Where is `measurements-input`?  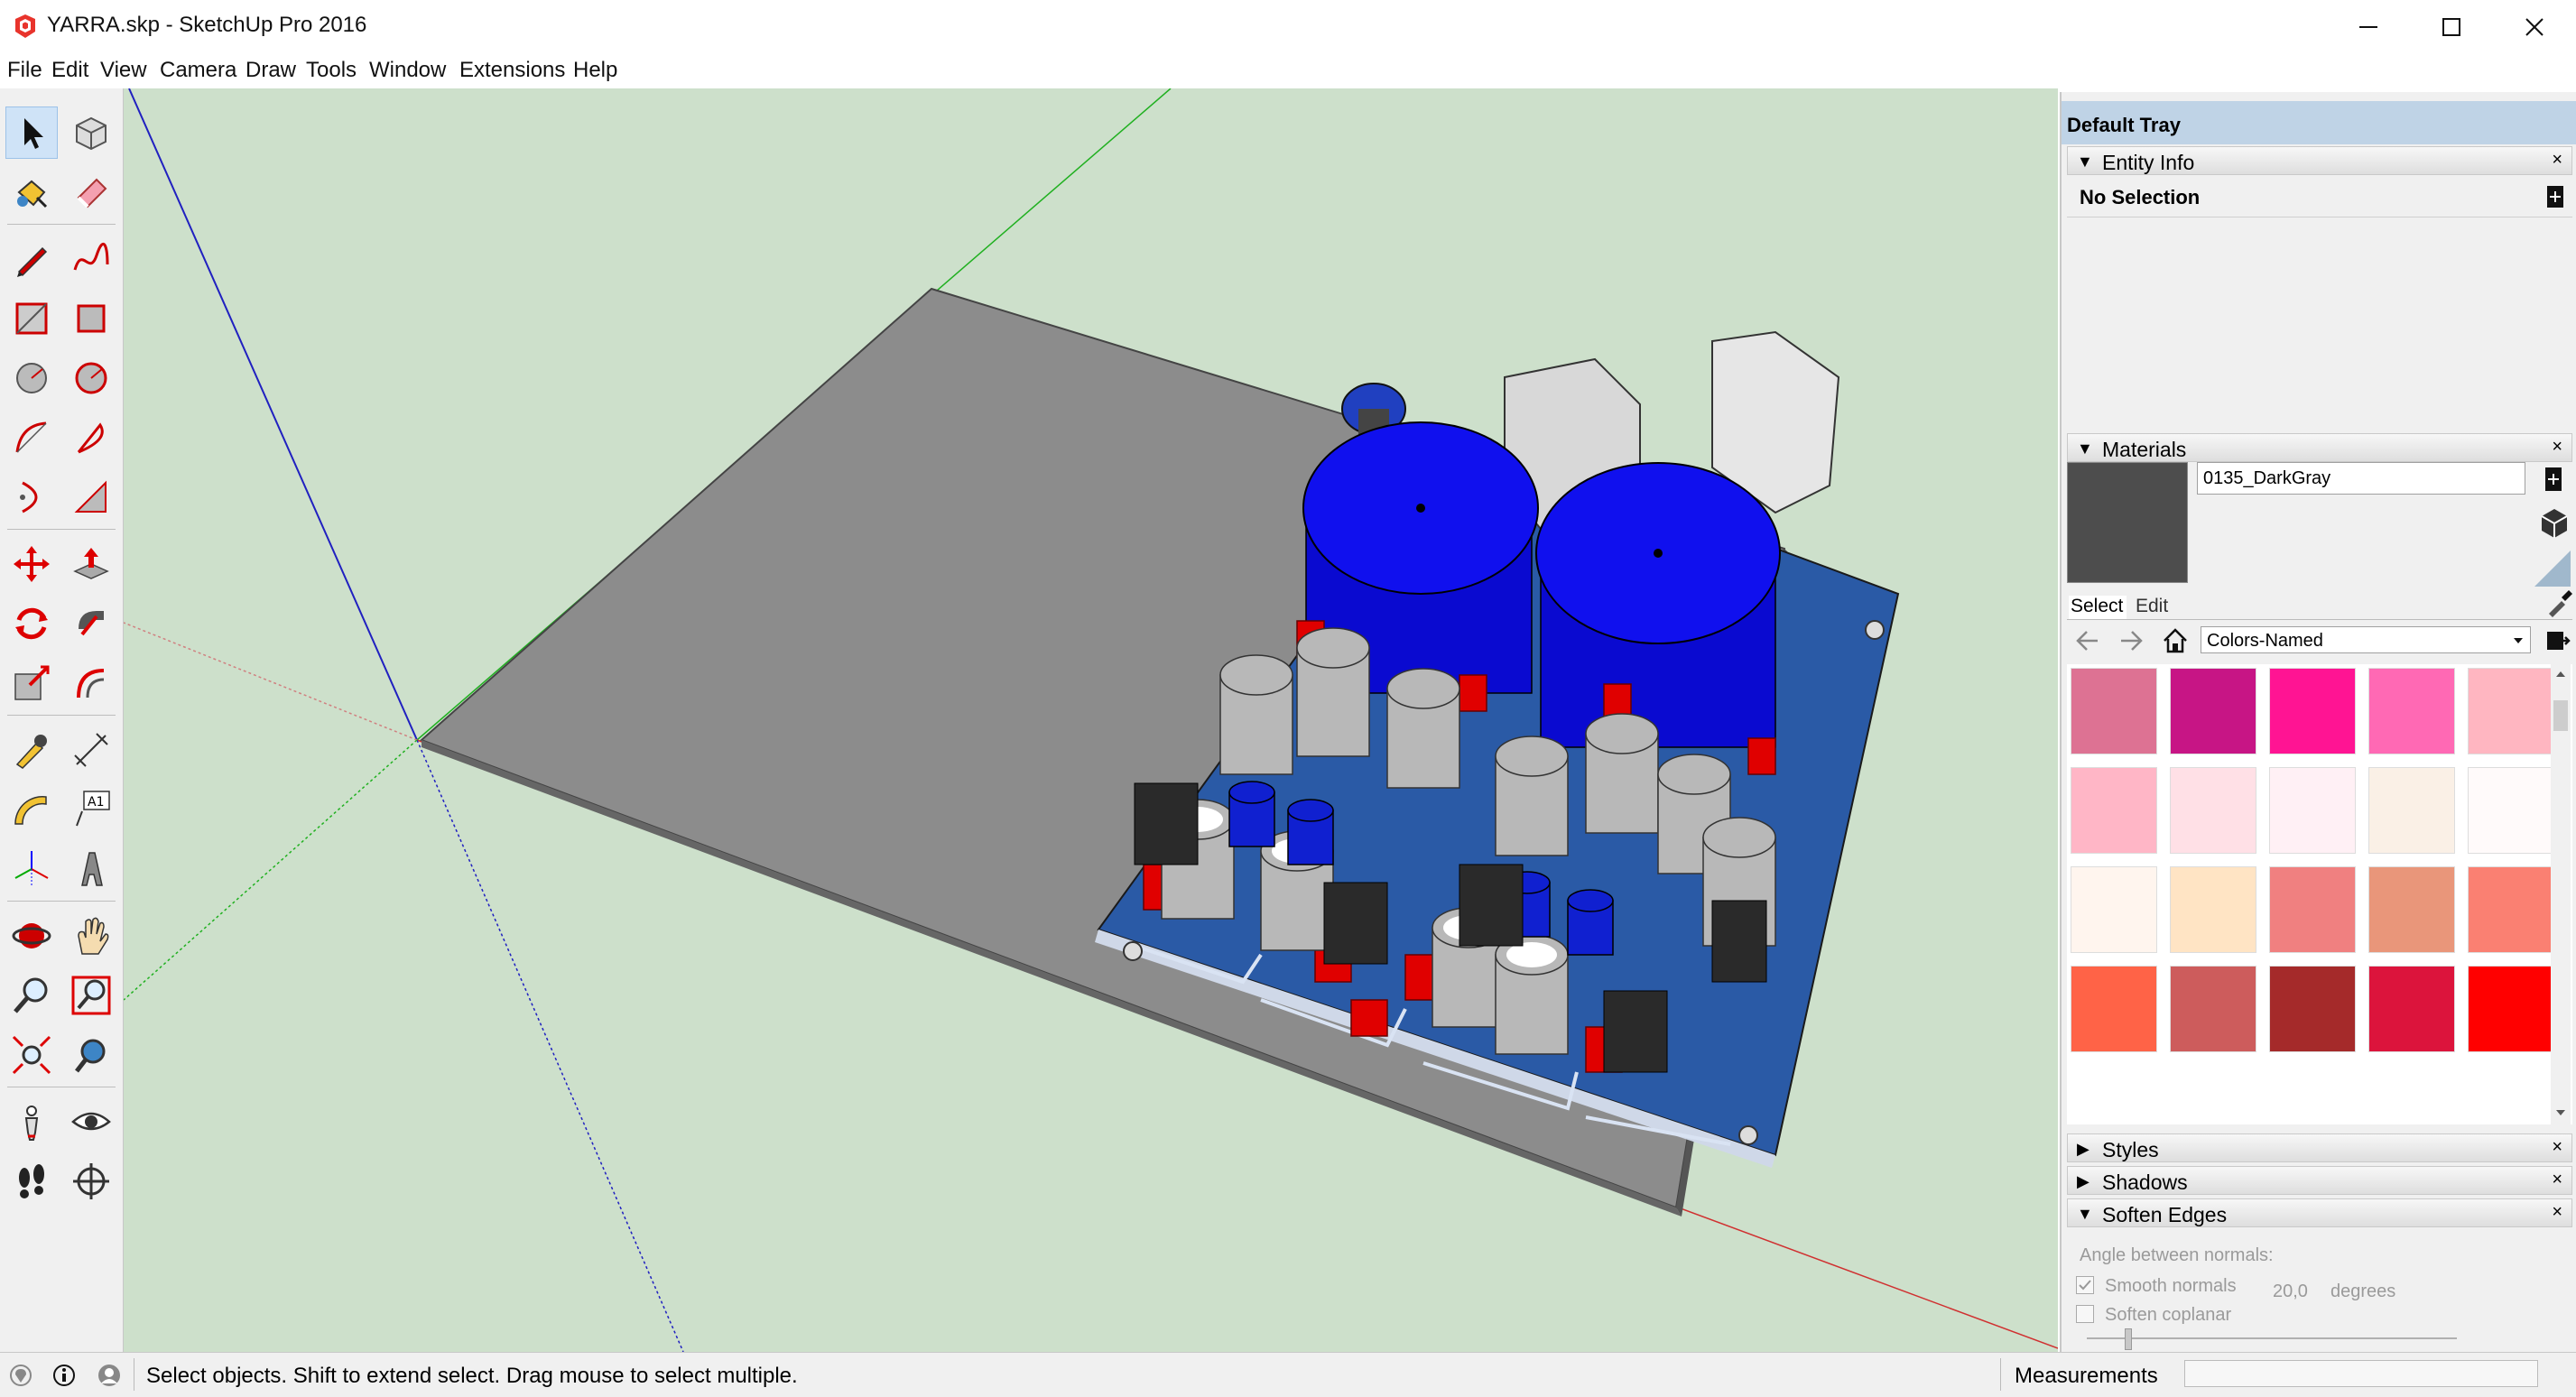
measurements-input is located at coordinates (2361, 1373).